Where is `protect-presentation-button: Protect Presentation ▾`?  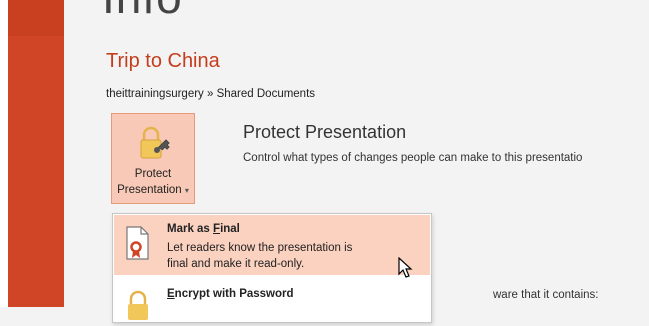 protect-presentation-button: Protect Presentation ▾ is located at coordinates (153, 158).